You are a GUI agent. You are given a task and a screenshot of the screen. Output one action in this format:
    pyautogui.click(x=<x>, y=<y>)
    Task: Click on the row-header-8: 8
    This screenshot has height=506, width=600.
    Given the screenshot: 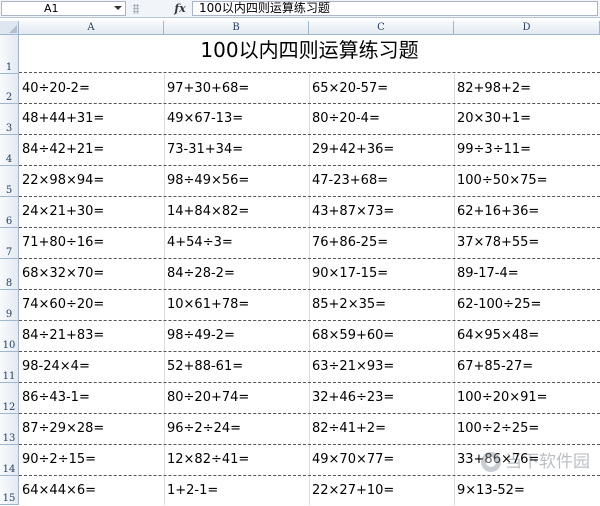 What is the action you would take?
    pyautogui.click(x=9, y=274)
    